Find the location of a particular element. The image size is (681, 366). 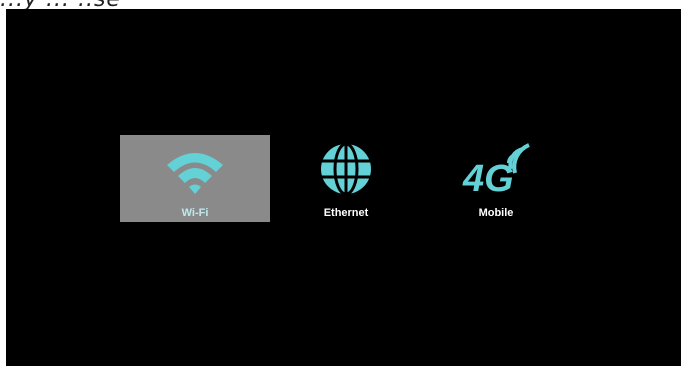

svg-text: 4G is located at coordinates (488, 177).